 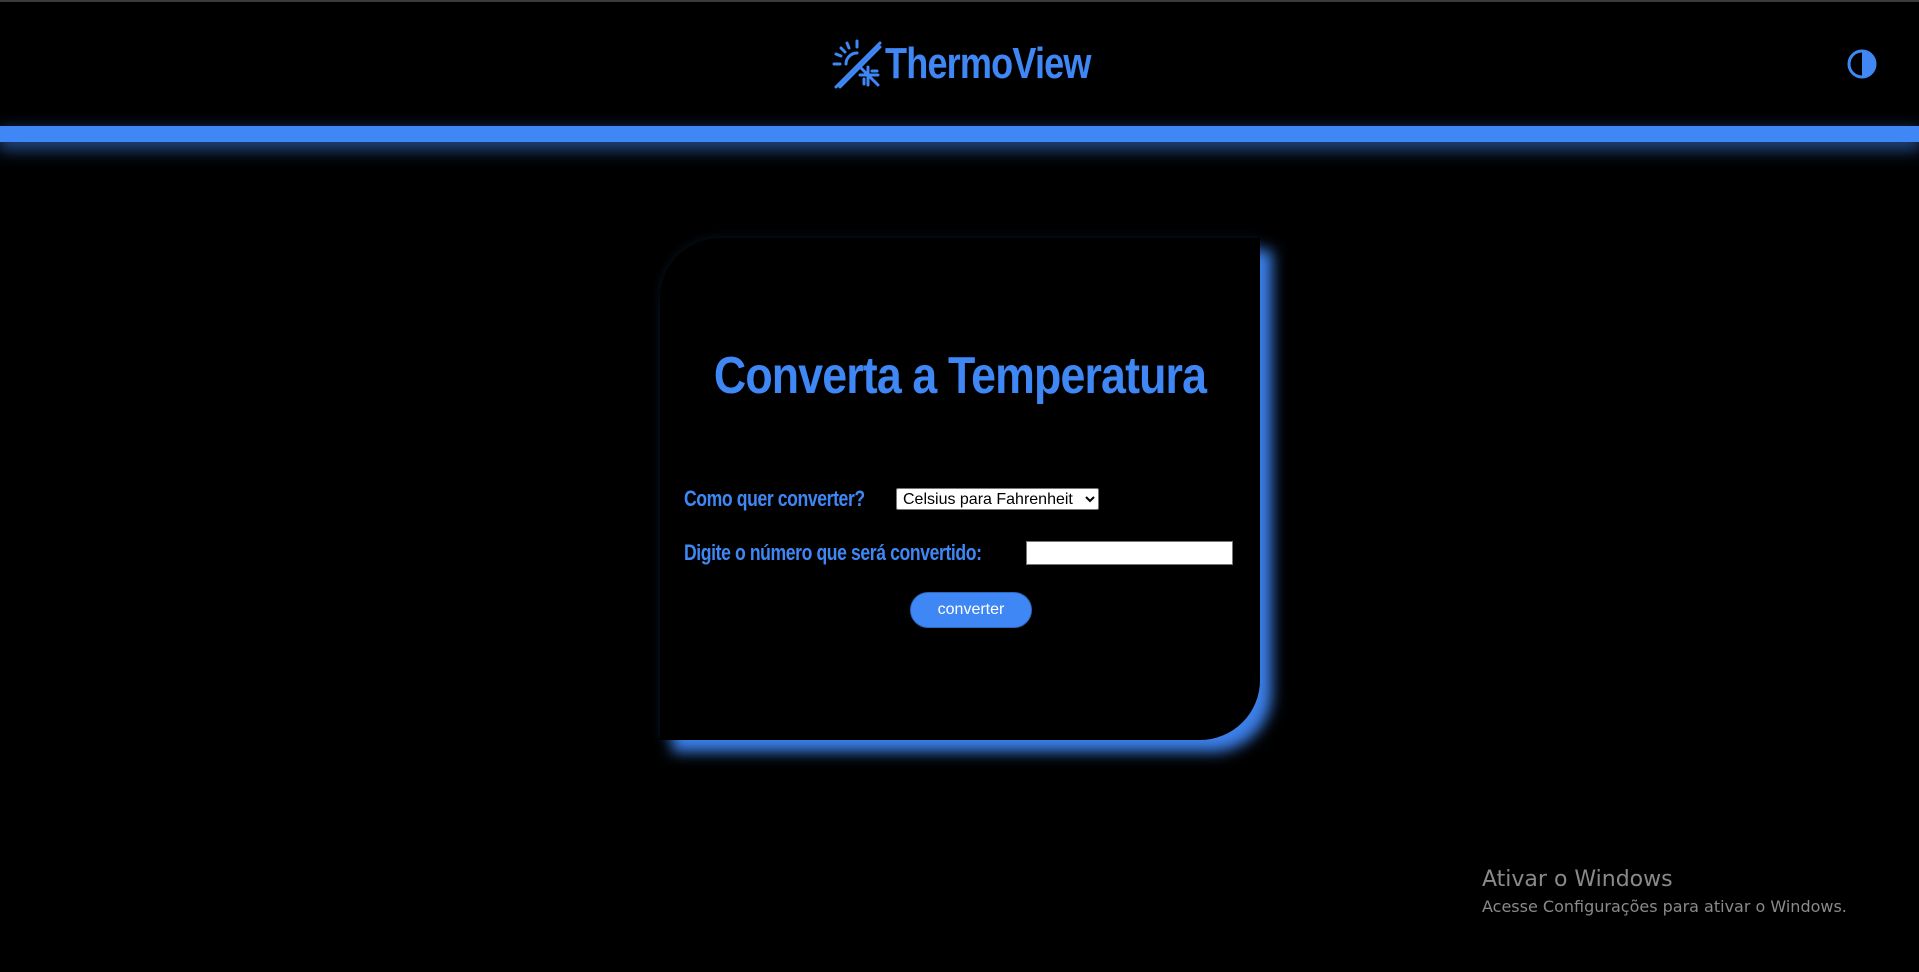 What do you see at coordinates (997, 499) in the screenshot?
I see `conversion-mode-select: Celsius para Fahrenheit` at bounding box center [997, 499].